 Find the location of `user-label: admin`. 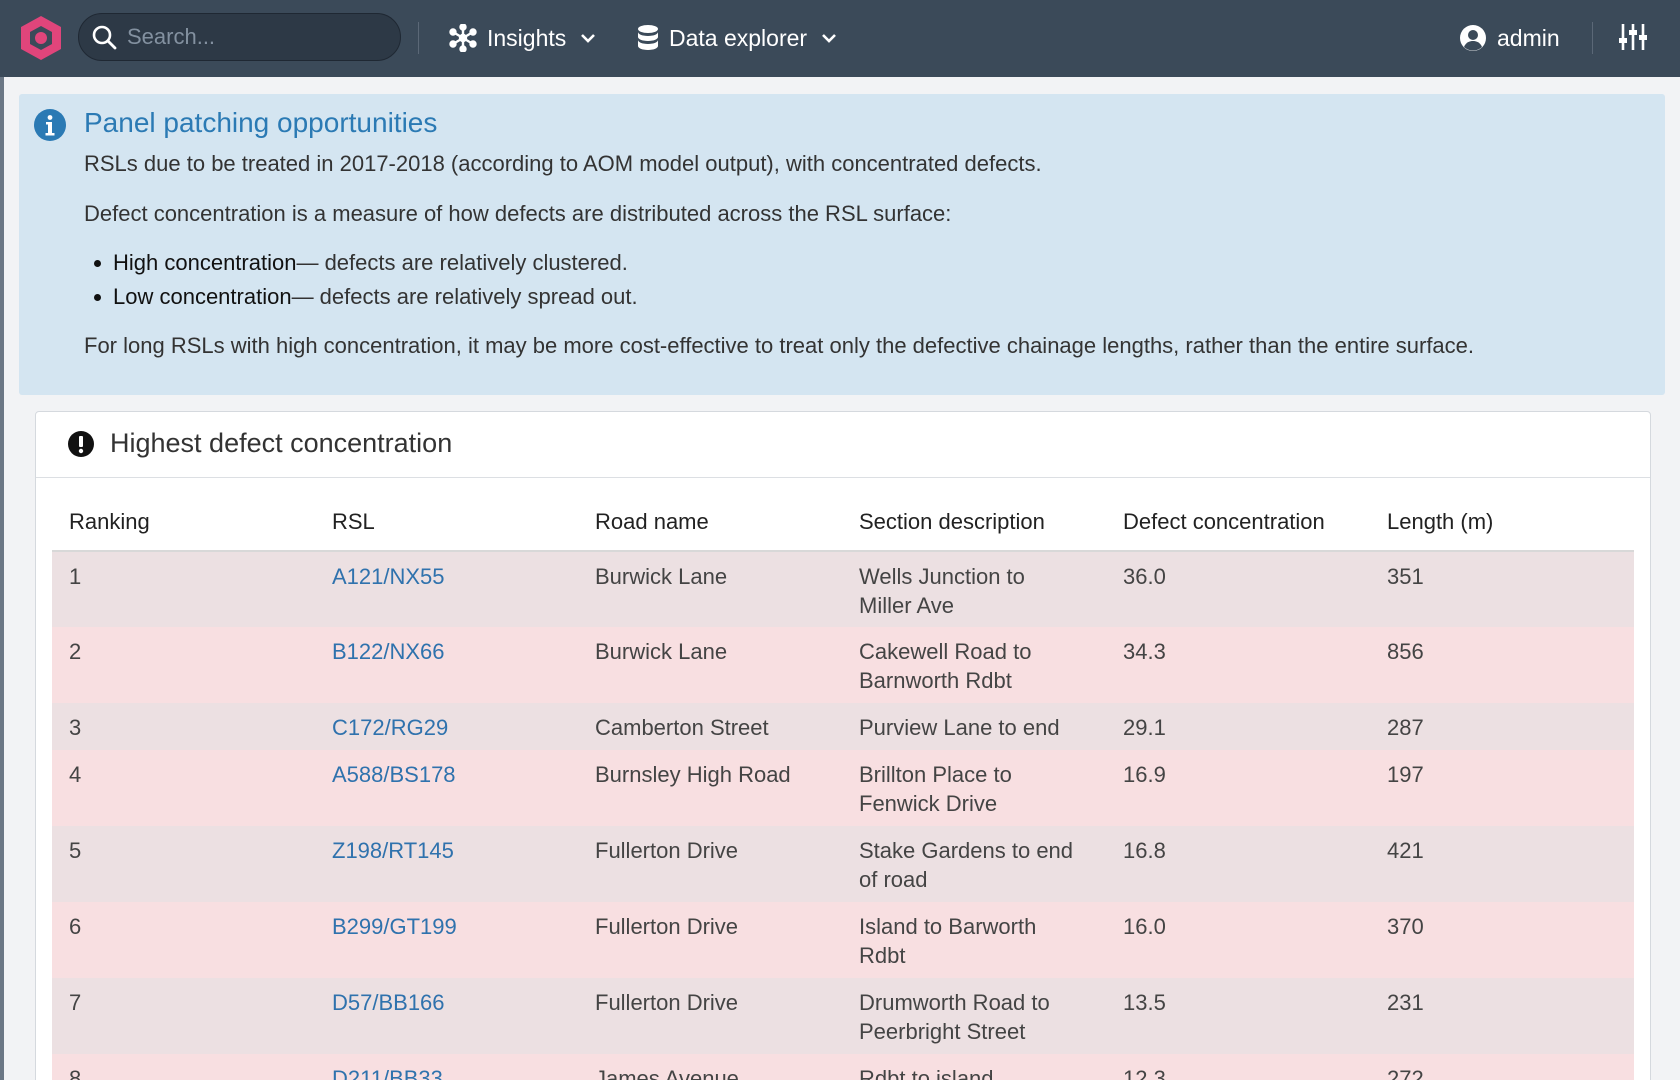

user-label: admin is located at coordinates (1528, 37).